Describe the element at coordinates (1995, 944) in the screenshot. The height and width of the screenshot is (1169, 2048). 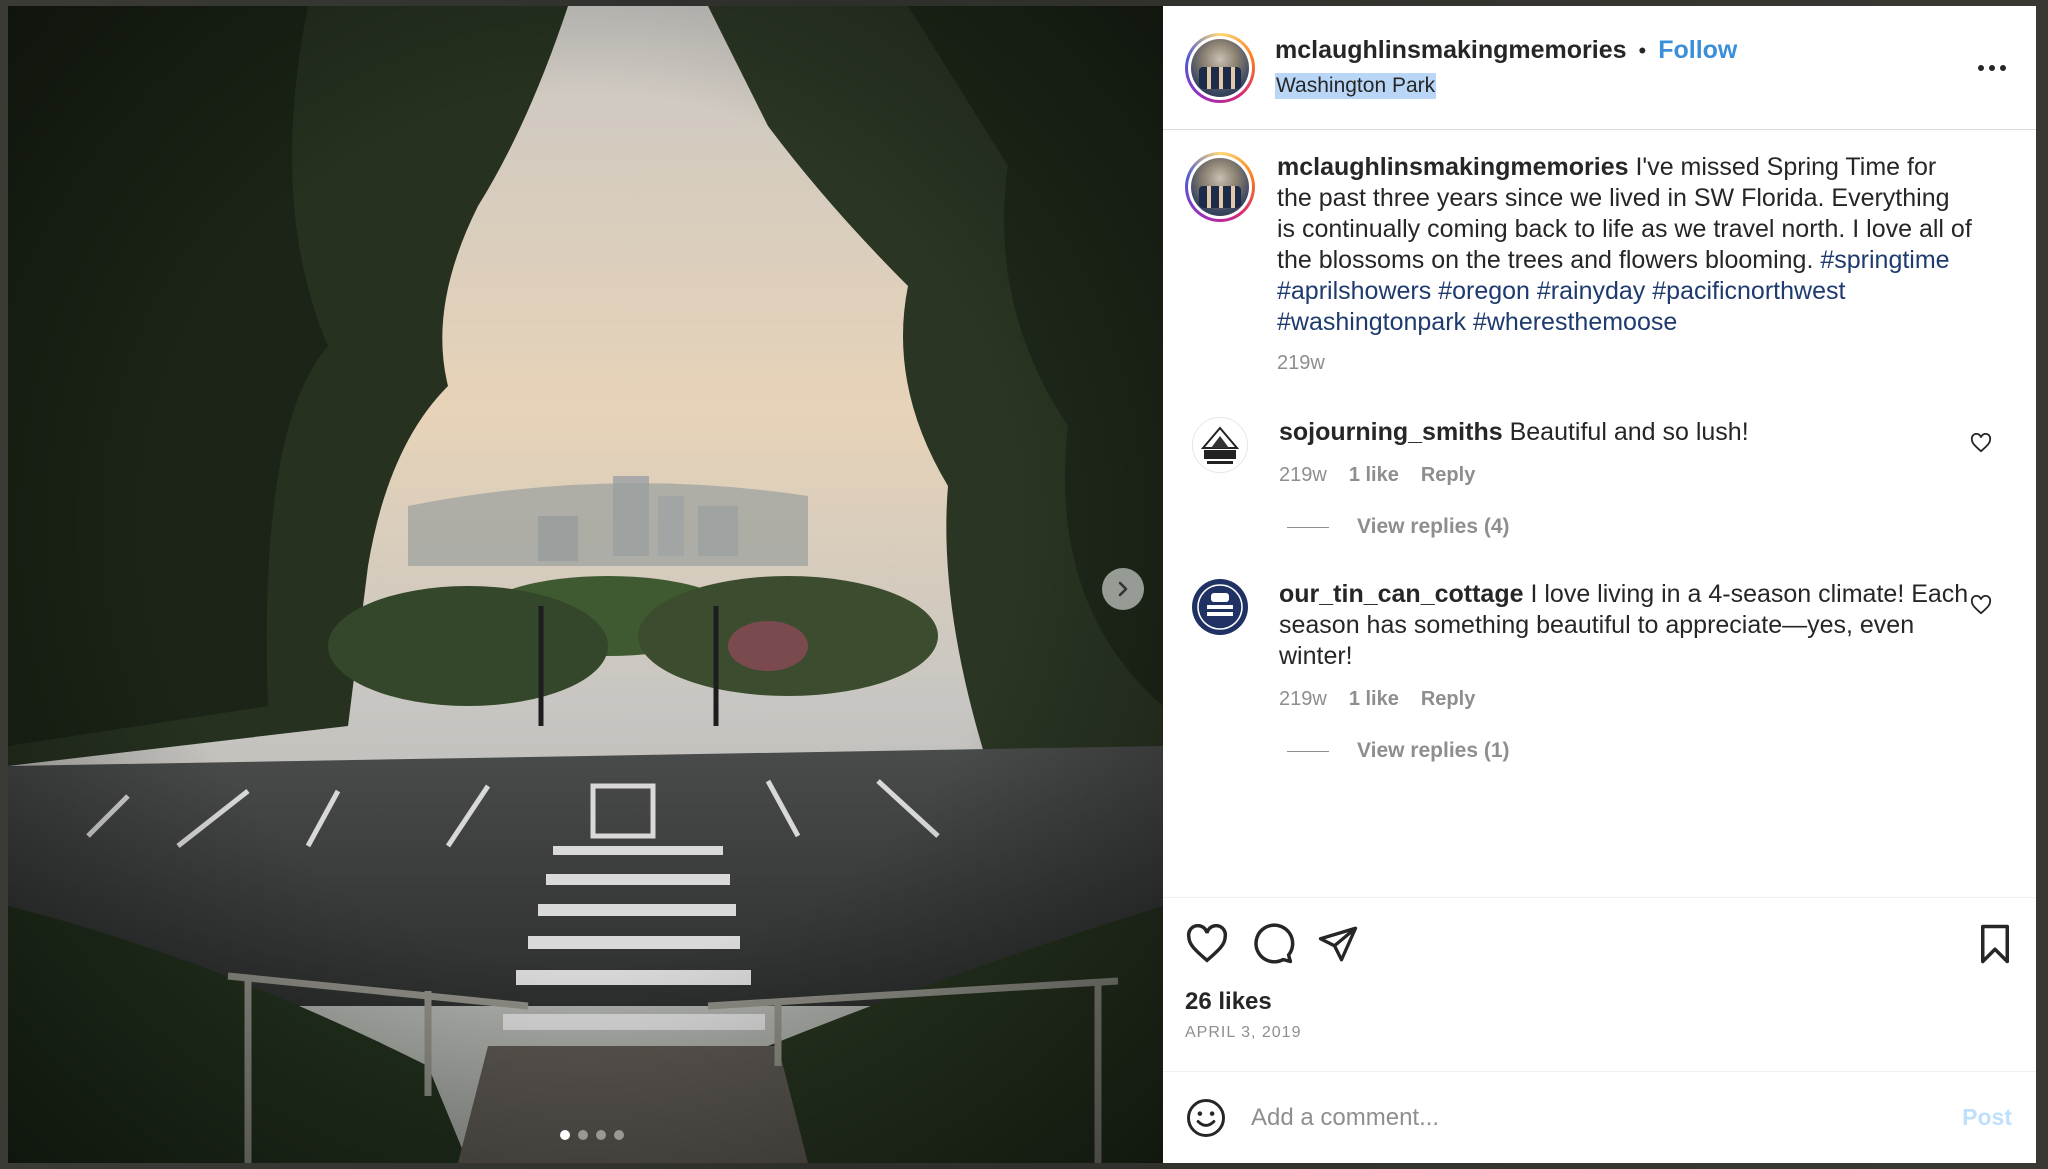
I see `save-bookmark-icon` at that location.